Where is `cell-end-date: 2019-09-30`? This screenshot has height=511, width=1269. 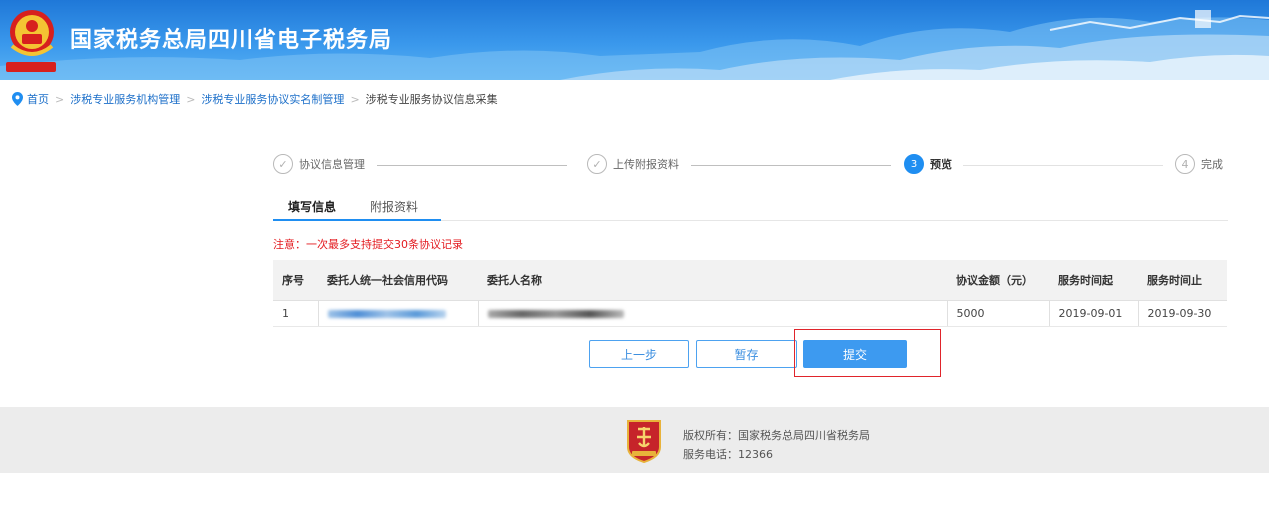 cell-end-date: 2019-09-30 is located at coordinates (1182, 313).